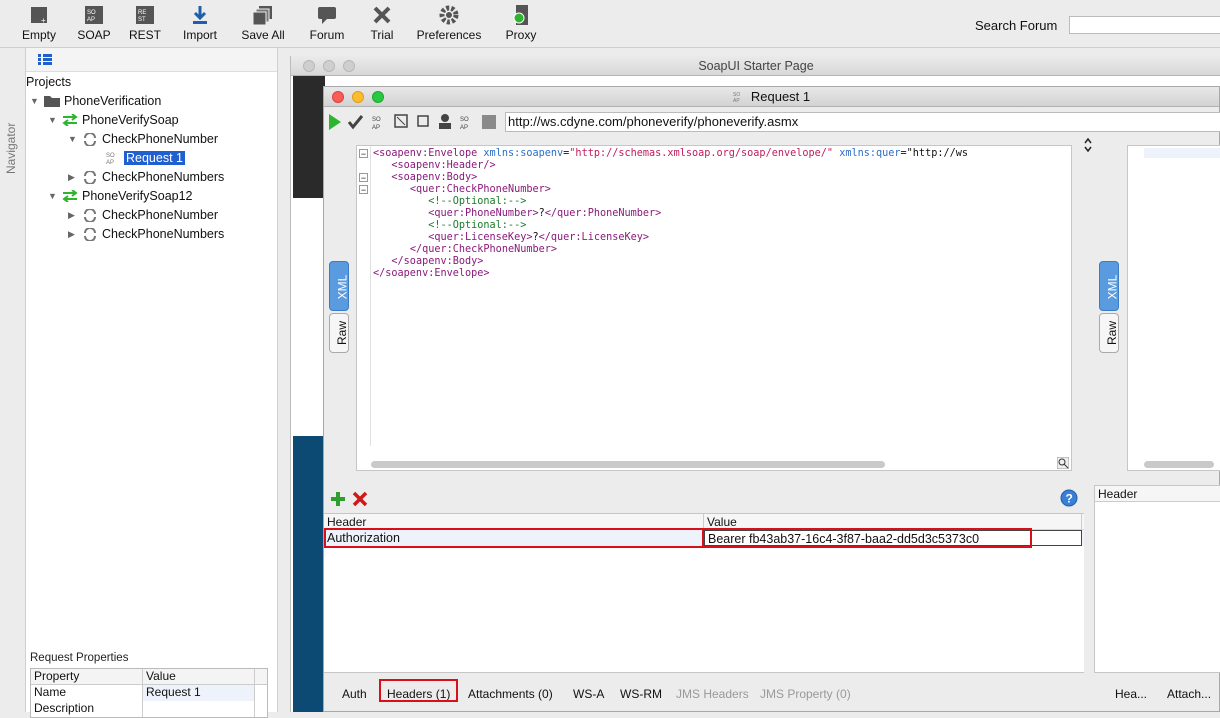 This screenshot has height=718, width=1220. Describe the element at coordinates (142, 13) in the screenshot. I see `svg-text: RE` at that location.